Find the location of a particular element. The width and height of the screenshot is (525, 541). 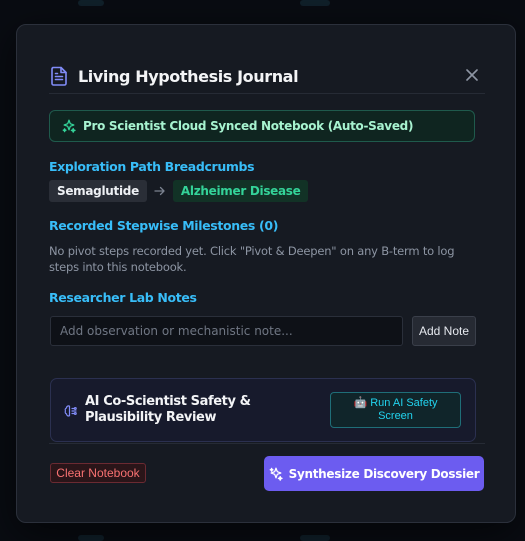

add-note-button: Add Note is located at coordinates (444, 331).